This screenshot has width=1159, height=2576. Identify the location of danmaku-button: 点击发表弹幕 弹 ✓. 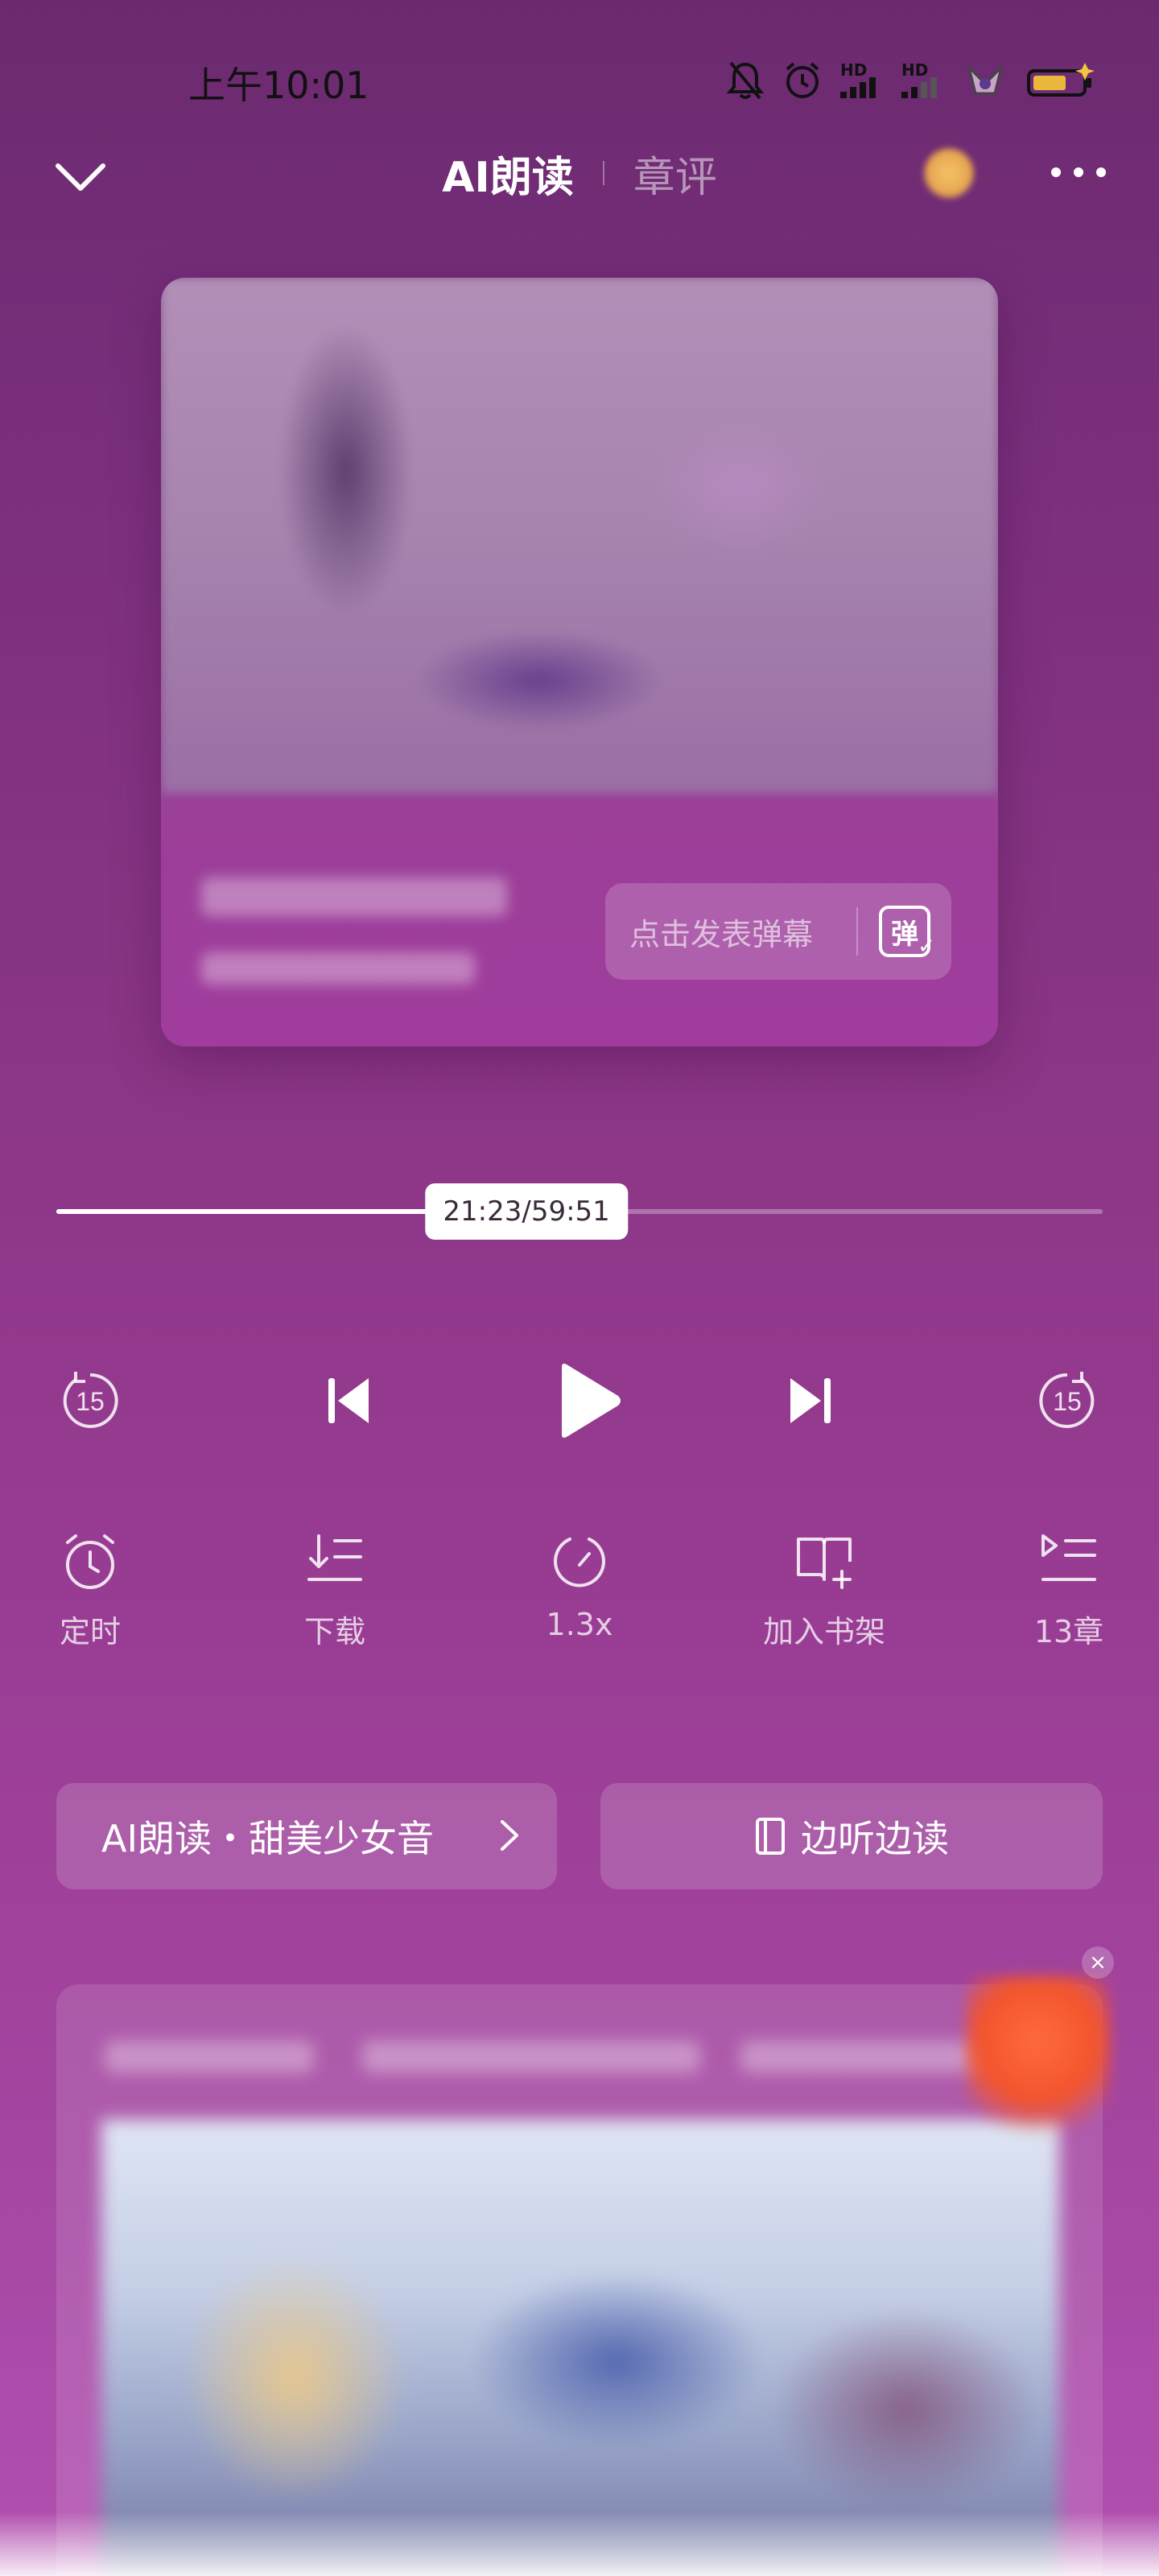
(778, 931).